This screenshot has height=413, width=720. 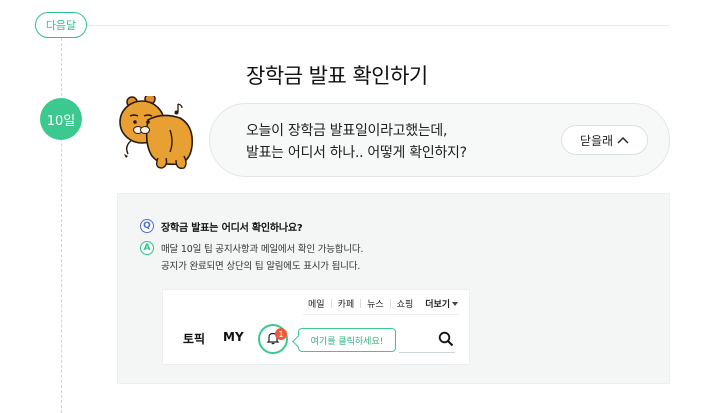 What do you see at coordinates (147, 248) in the screenshot?
I see `answer-icon: A` at bounding box center [147, 248].